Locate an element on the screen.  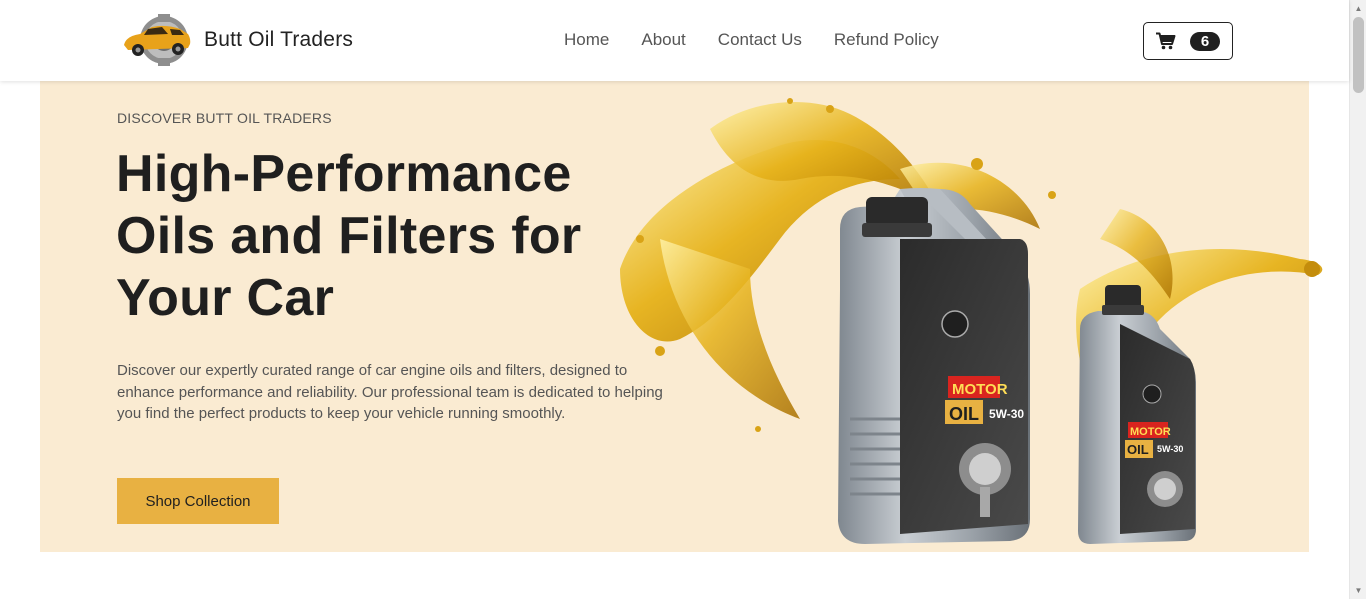
nav-link-about: About is located at coordinates (663, 40).